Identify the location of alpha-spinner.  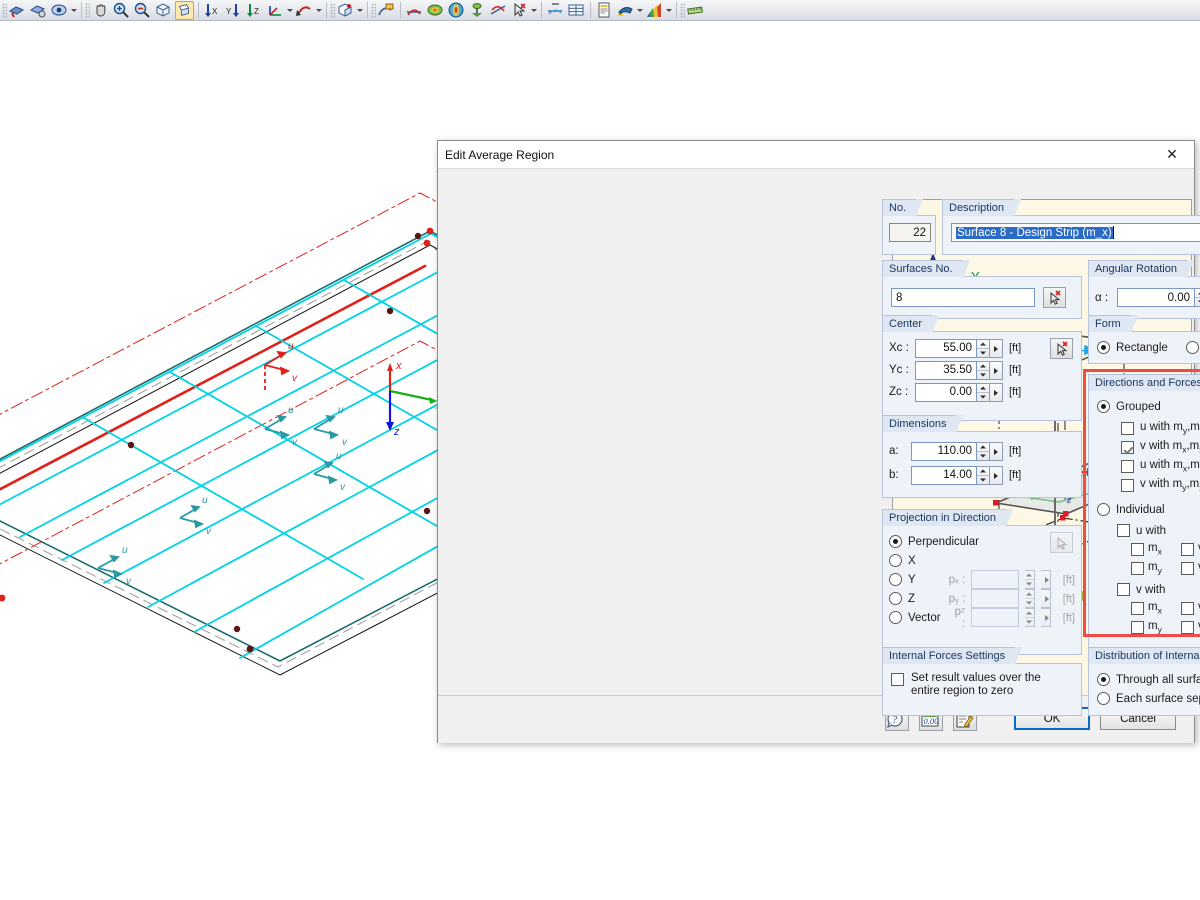
(1197, 297).